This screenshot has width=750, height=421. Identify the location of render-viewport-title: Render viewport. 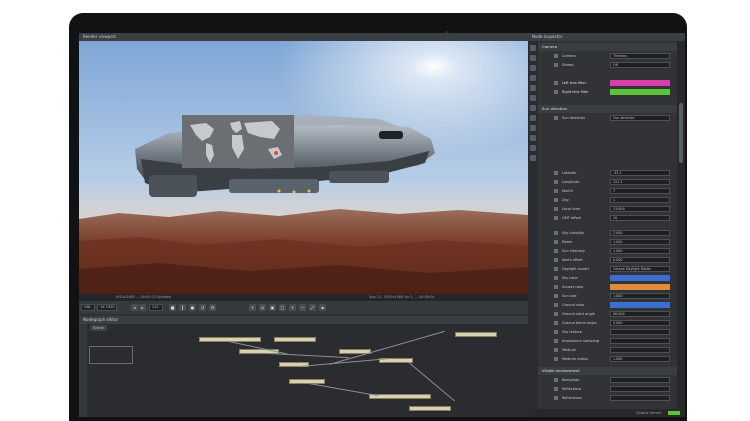
(303, 37).